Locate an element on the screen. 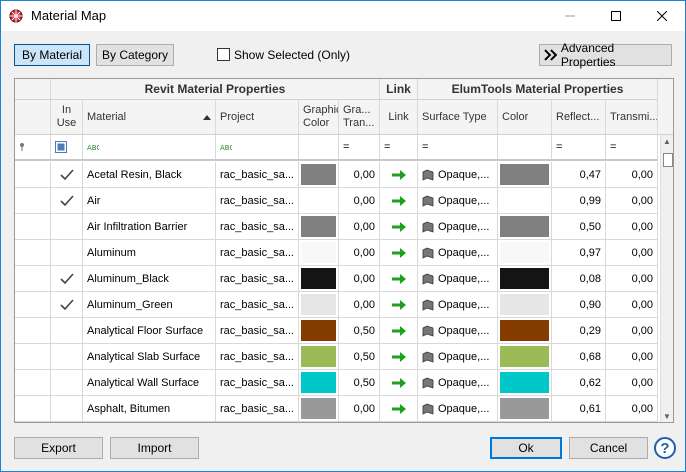  close-button is located at coordinates (662, 16).